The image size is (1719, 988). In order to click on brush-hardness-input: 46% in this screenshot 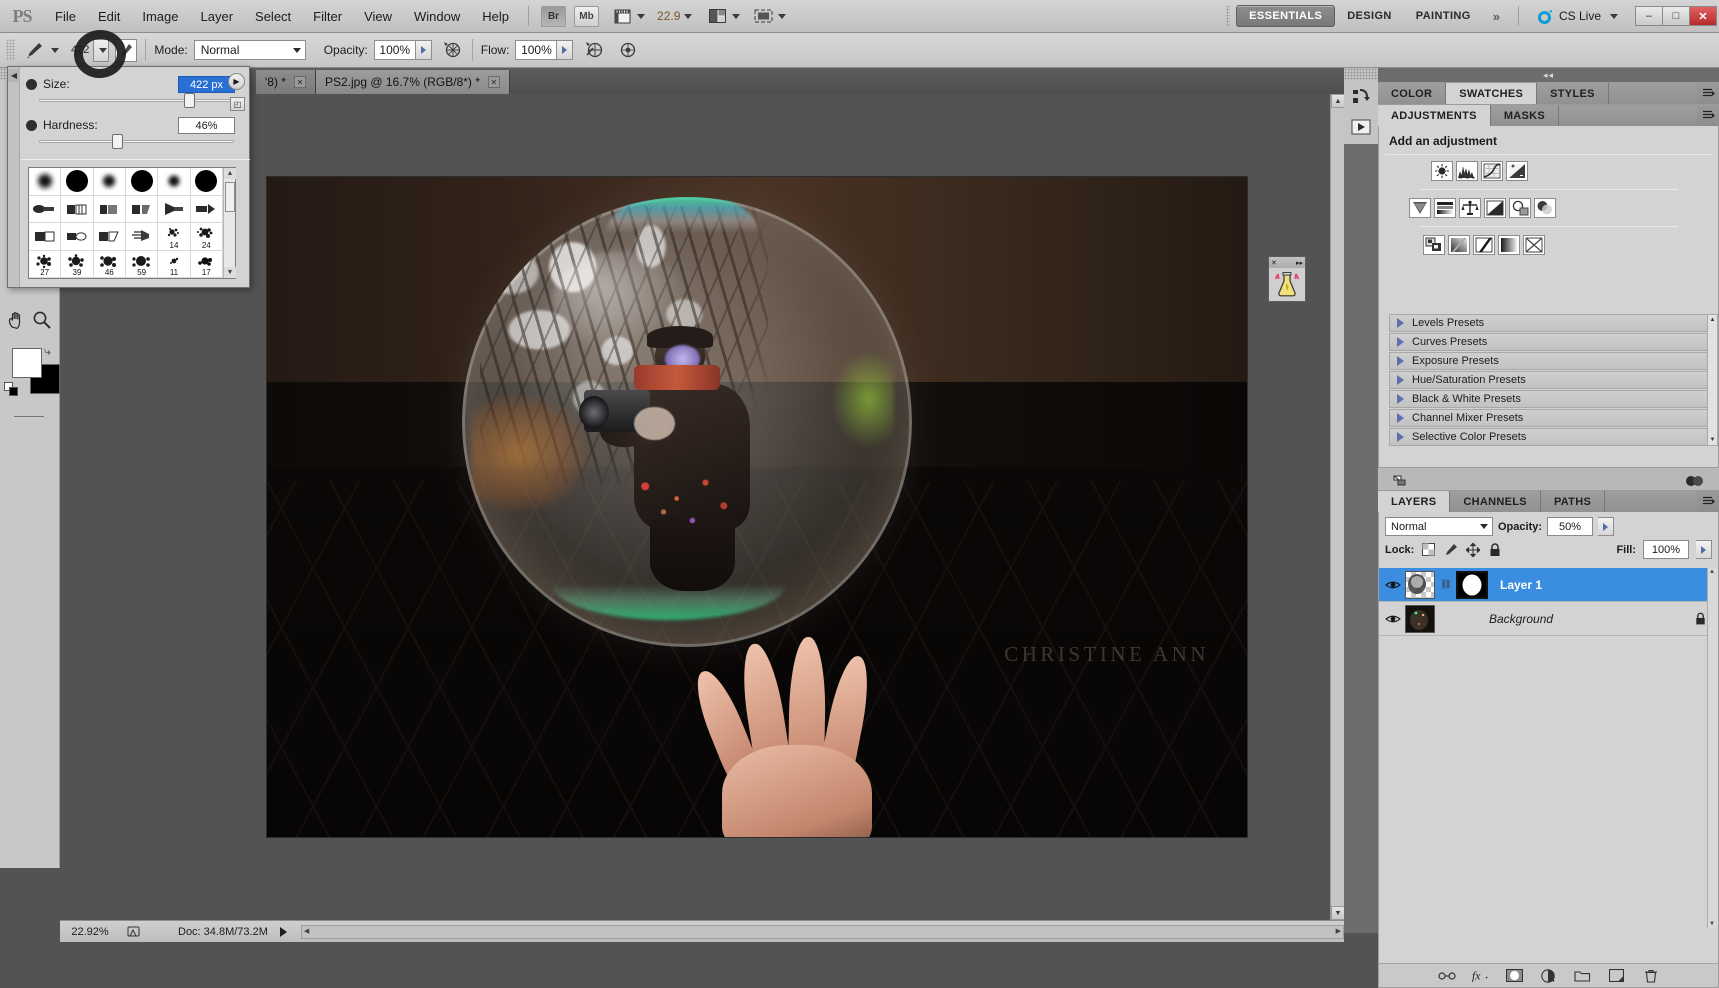, I will do `click(206, 125)`.